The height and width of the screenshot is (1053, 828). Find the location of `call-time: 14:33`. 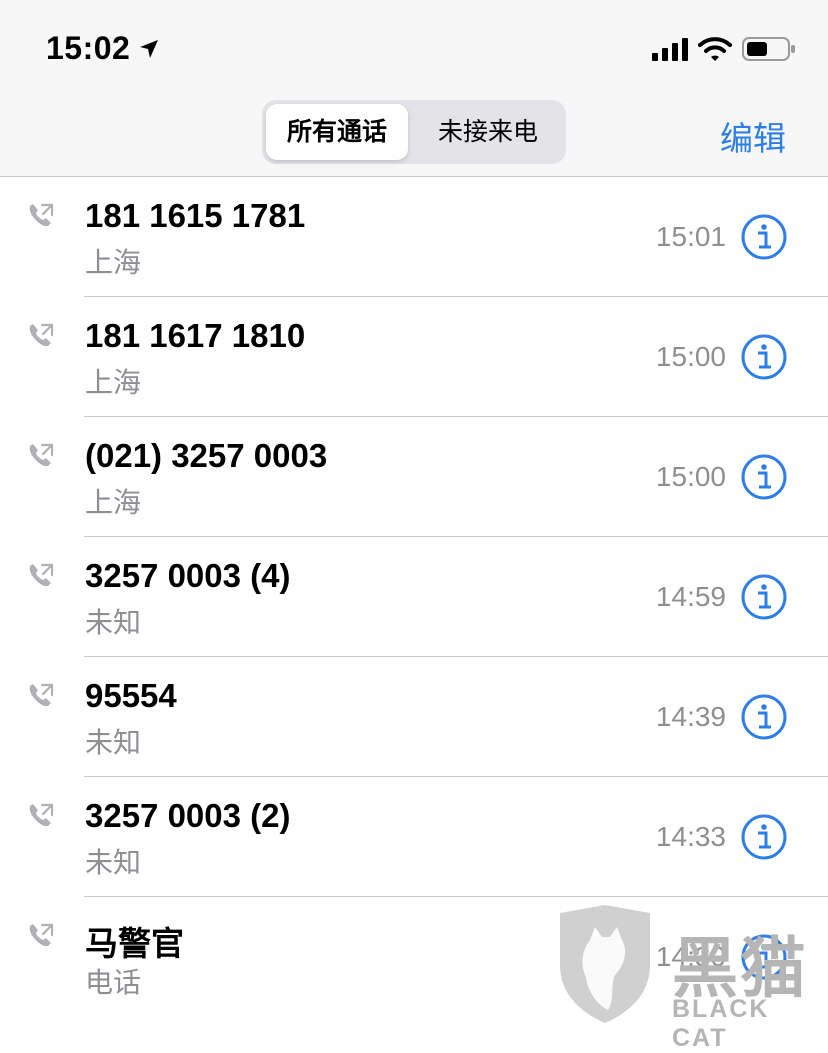

call-time: 14:33 is located at coordinates (690, 836).